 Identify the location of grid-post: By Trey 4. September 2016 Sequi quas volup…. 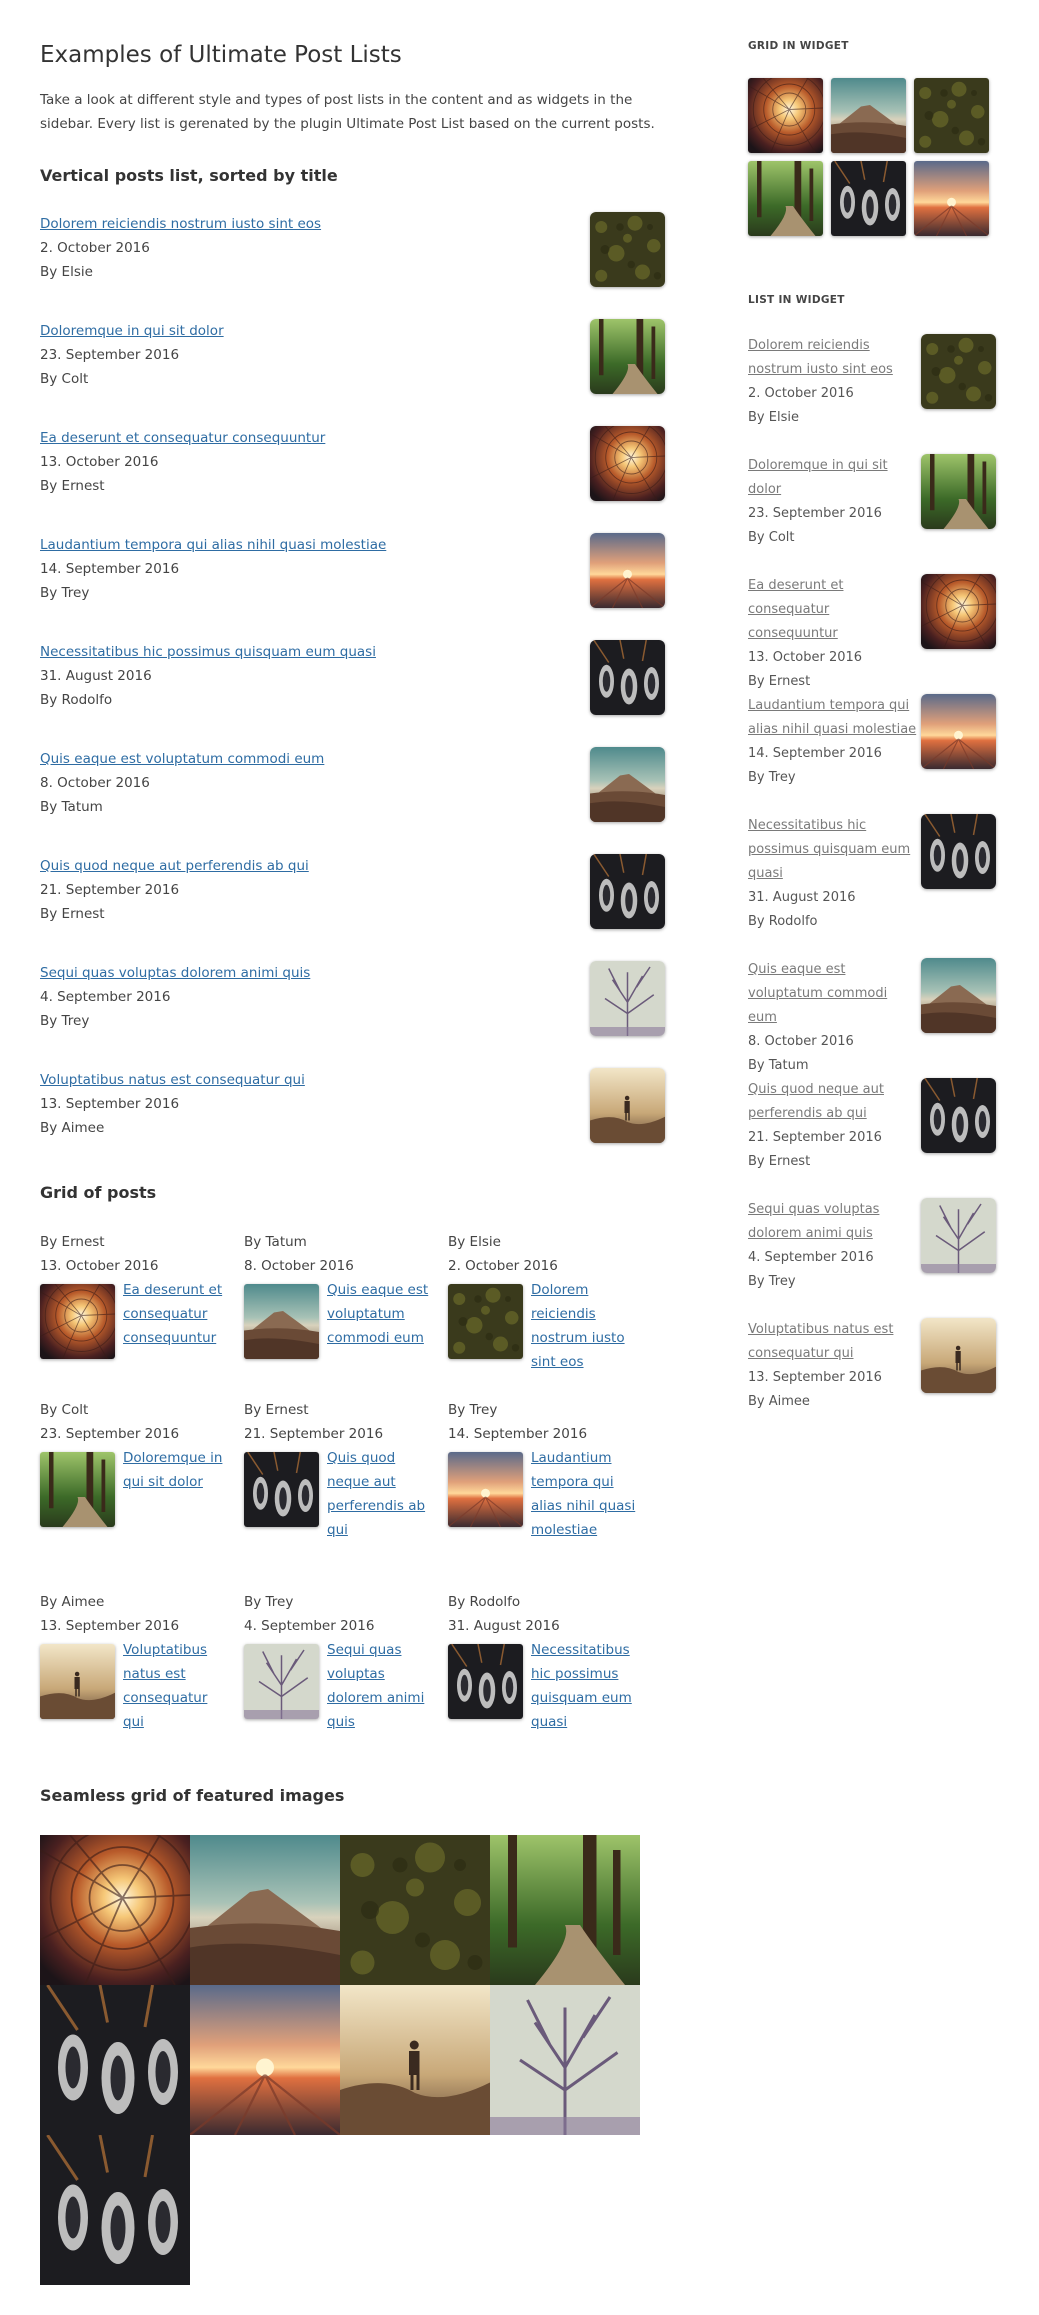
(339, 1662).